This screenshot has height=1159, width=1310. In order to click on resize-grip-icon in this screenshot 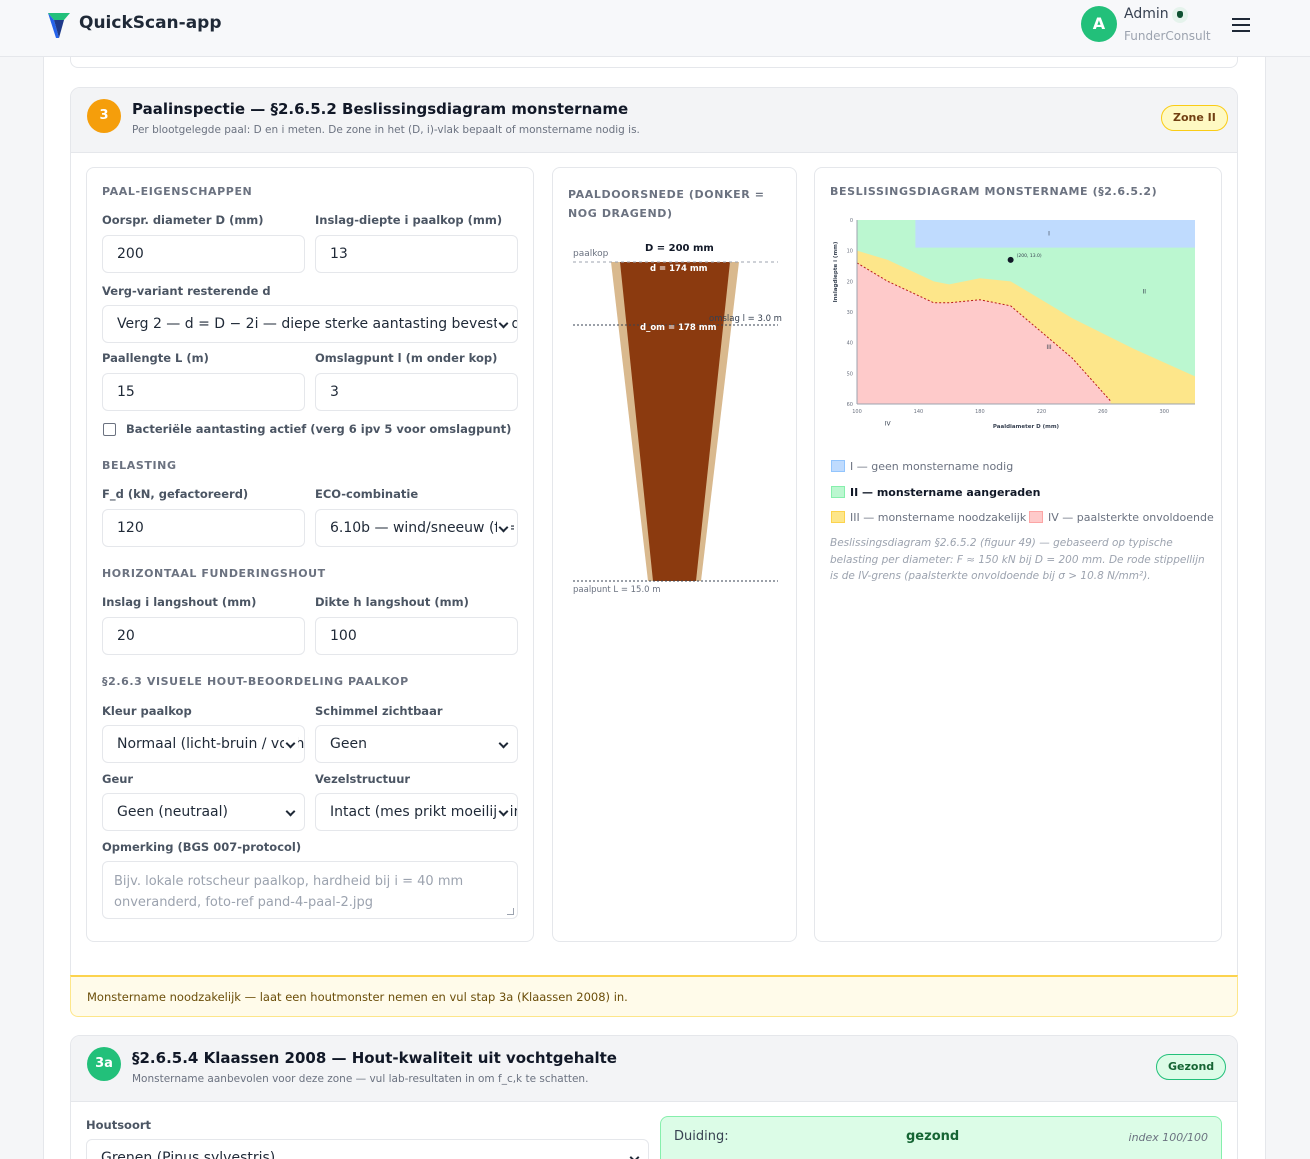, I will do `click(510, 911)`.